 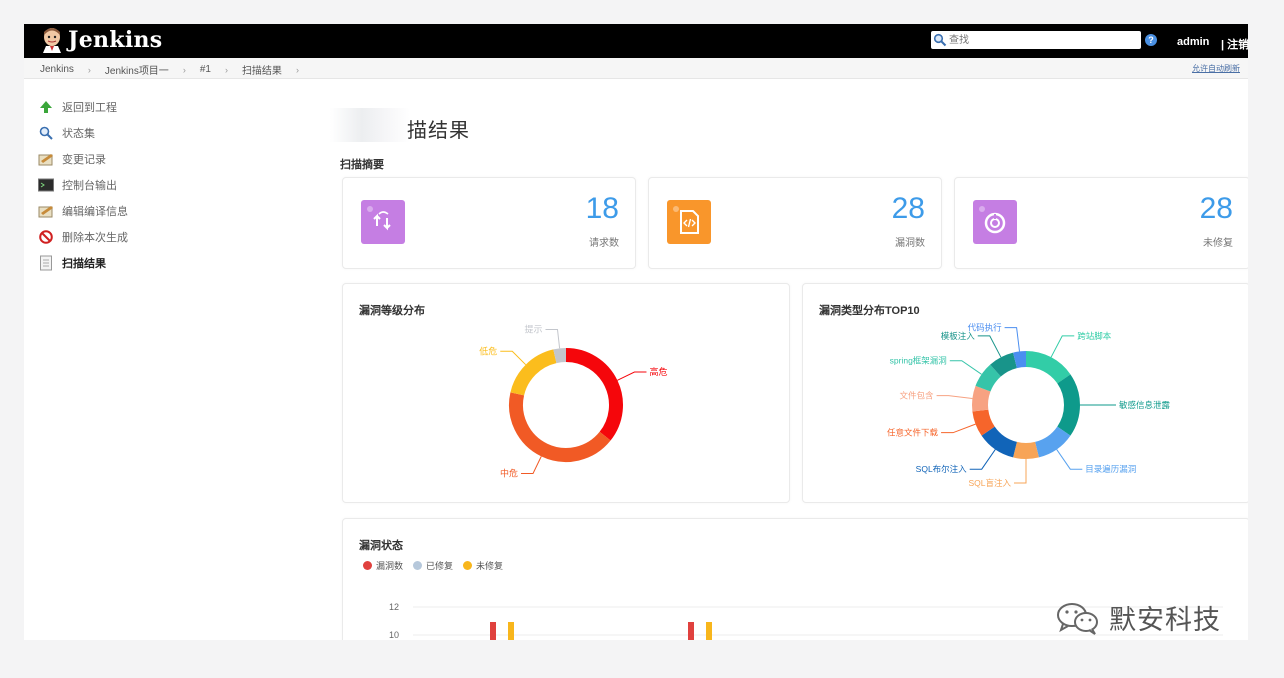 What do you see at coordinates (89, 108) in the screenshot?
I see `sidebar-item-label: 返回到工程` at bounding box center [89, 108].